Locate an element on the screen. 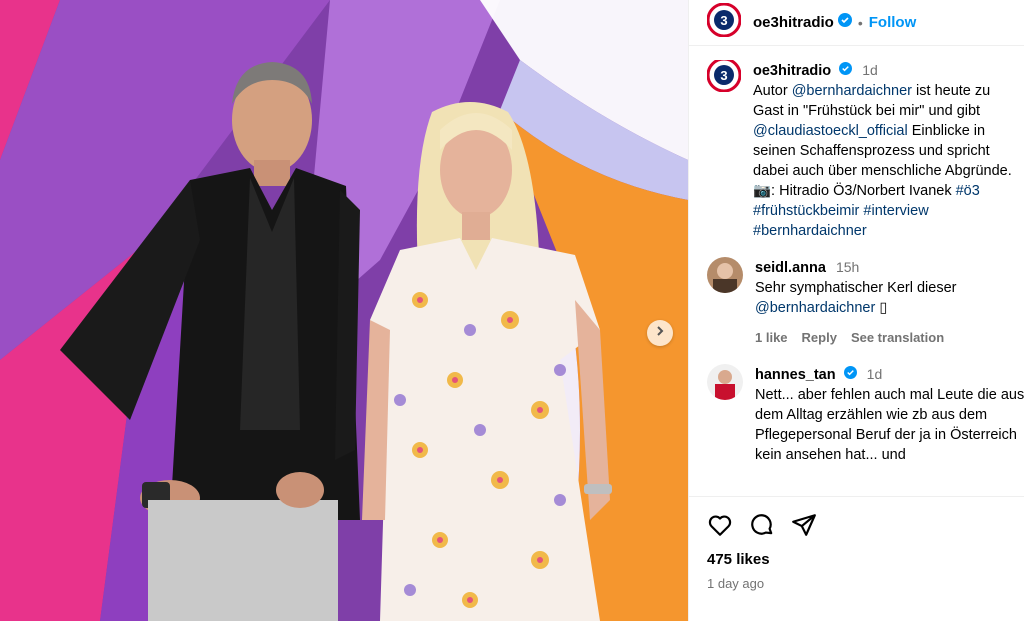 Image resolution: width=1024 pixels, height=621 pixels. heart-icon is located at coordinates (720, 525).